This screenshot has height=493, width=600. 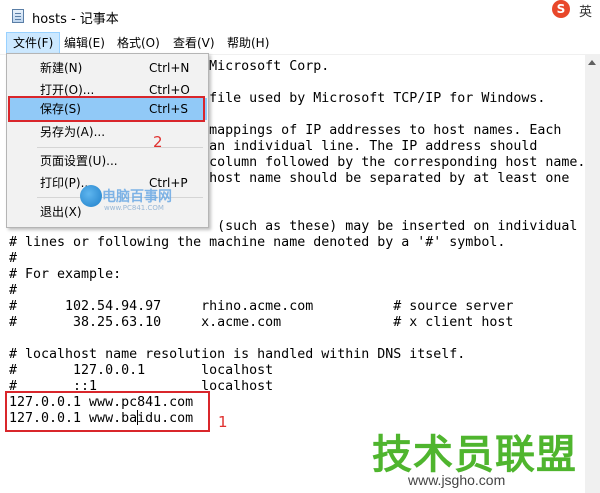 What do you see at coordinates (223, 422) in the screenshot?
I see `annotation-number-1: 1` at bounding box center [223, 422].